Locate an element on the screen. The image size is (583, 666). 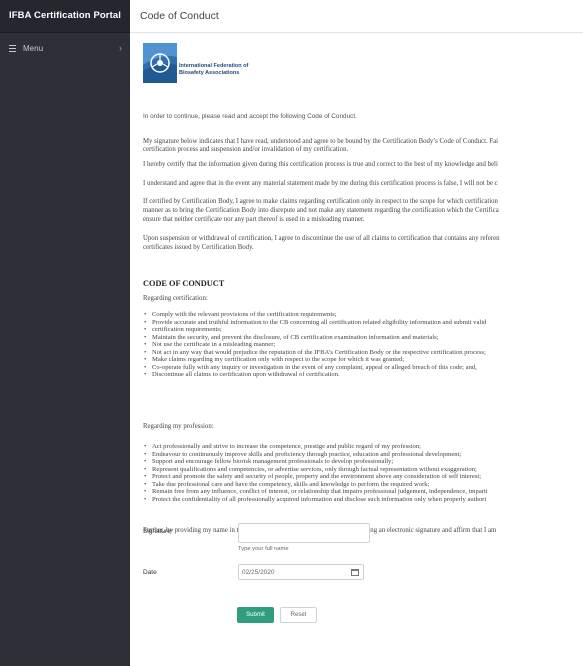
date-input: 02/25/2020 is located at coordinates (301, 572).